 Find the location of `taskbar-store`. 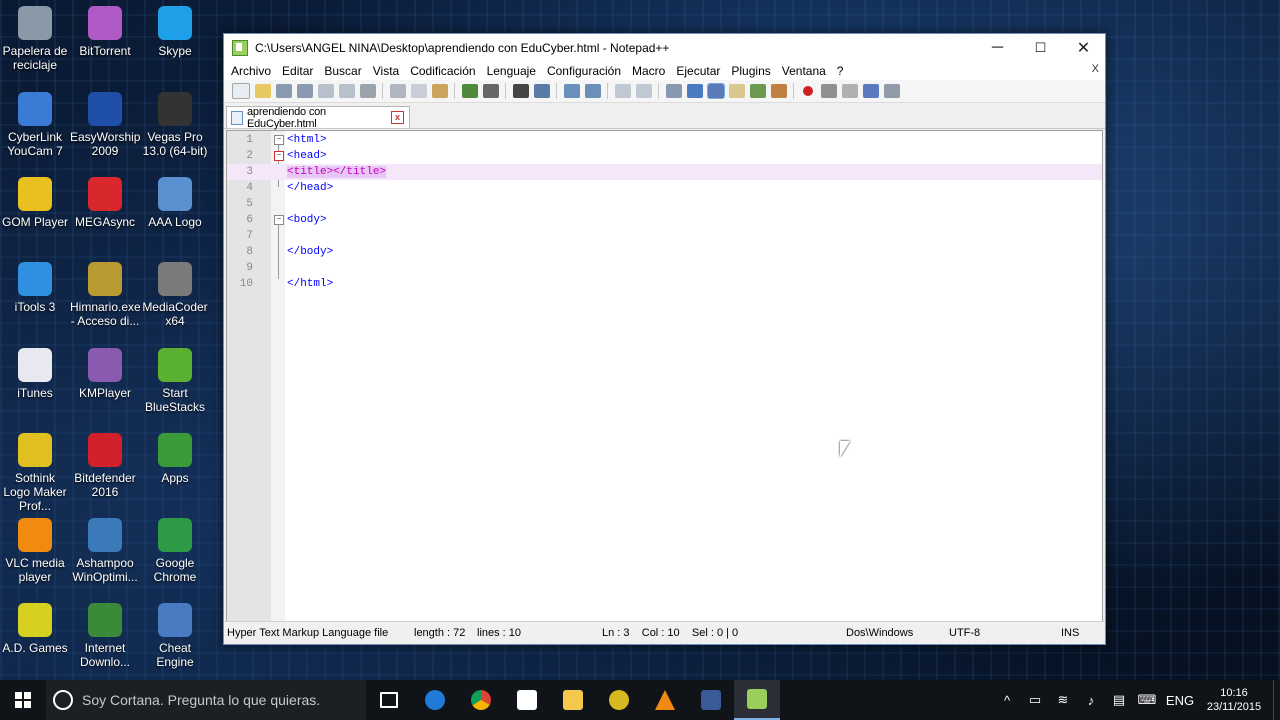

taskbar-store is located at coordinates (527, 700).